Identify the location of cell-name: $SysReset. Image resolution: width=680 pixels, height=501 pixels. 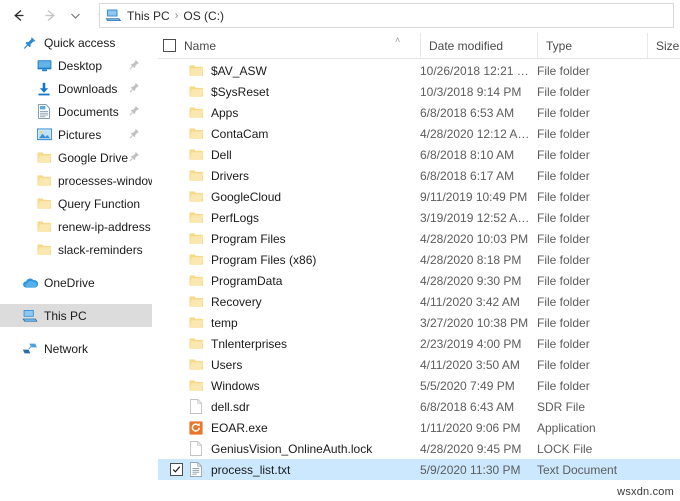
(289, 92).